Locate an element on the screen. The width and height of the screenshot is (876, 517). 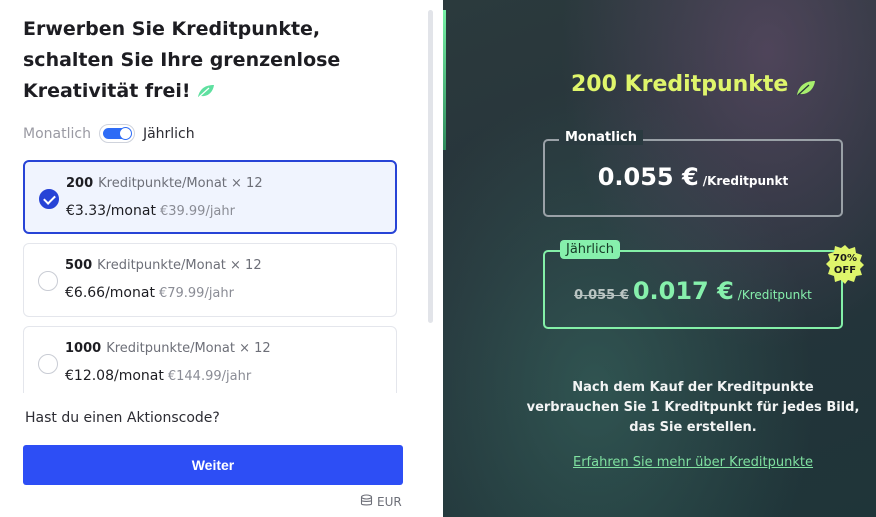
plan-monthly-price: €12.08/monat is located at coordinates (114, 376).